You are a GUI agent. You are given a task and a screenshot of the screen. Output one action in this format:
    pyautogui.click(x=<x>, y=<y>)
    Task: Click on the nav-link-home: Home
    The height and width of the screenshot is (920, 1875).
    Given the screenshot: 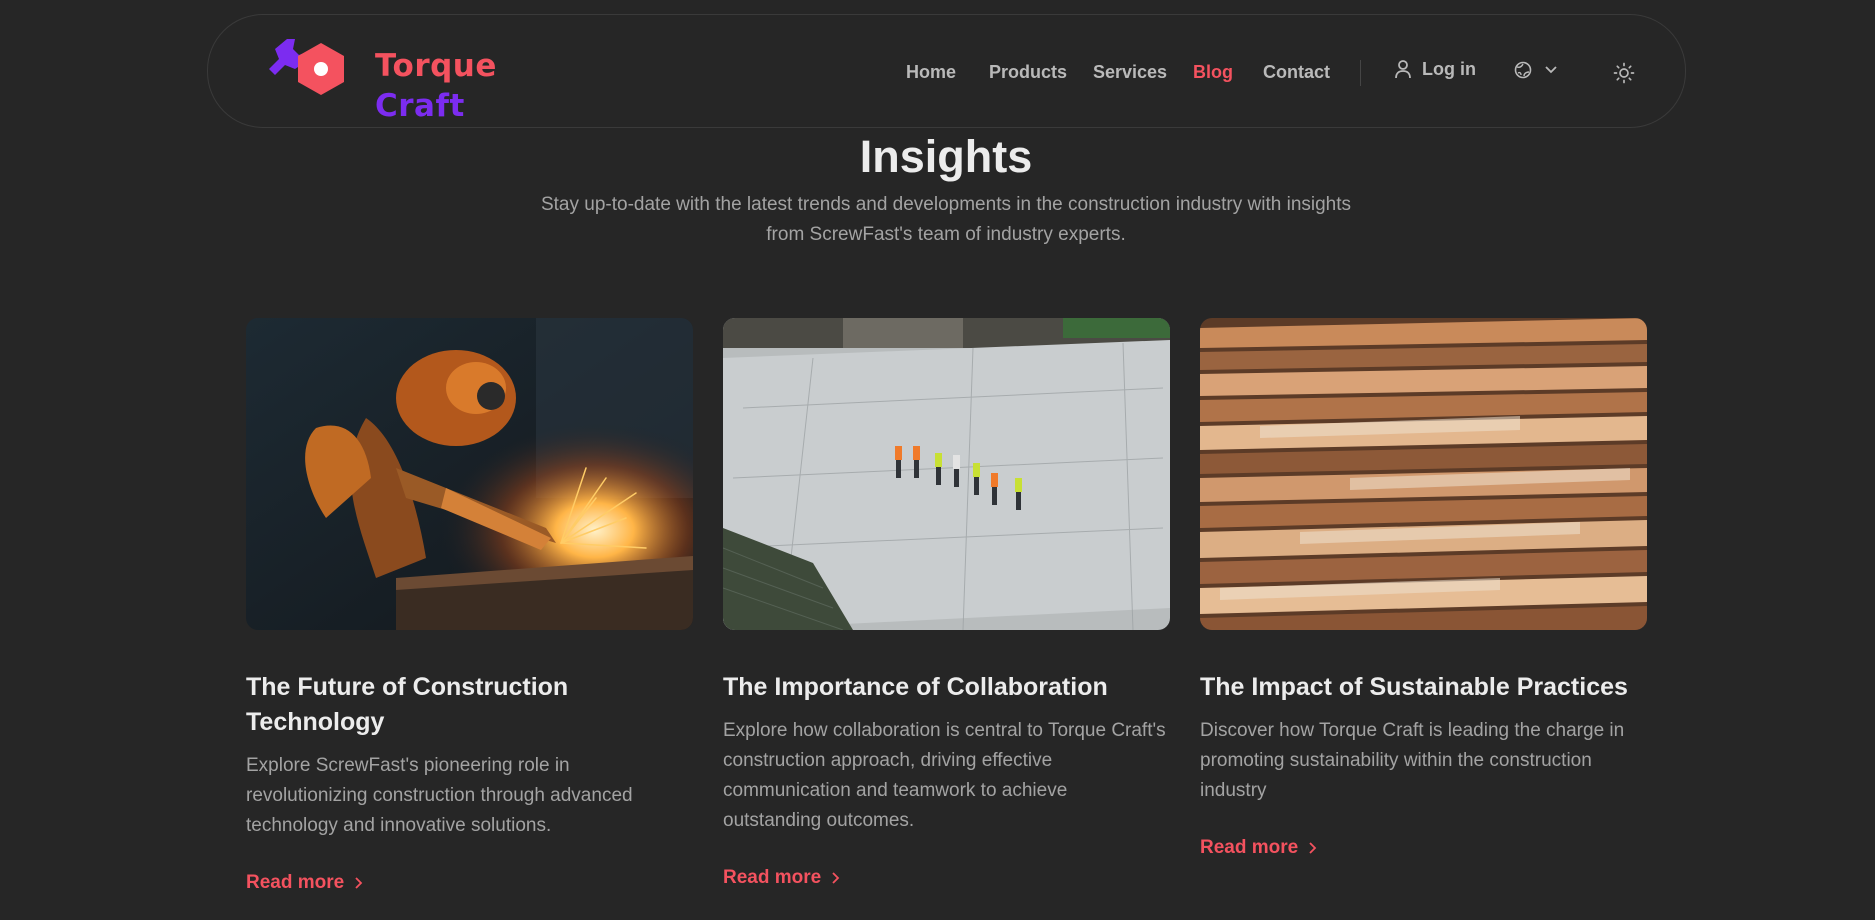 What is the action you would take?
    pyautogui.click(x=931, y=72)
    